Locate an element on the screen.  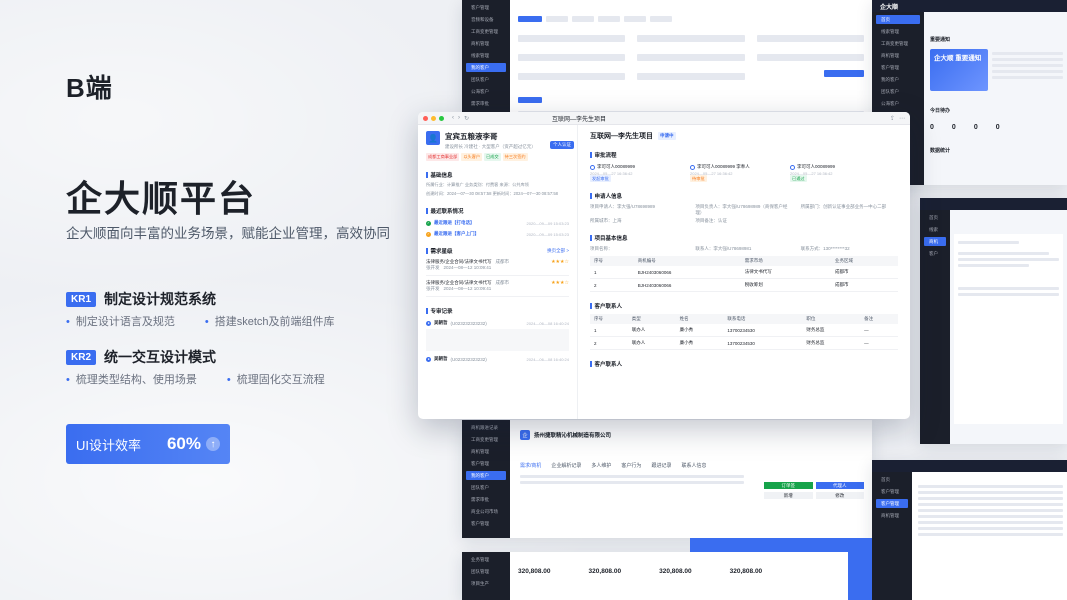
kr1-heading: KR1 制定设计规范系统 is located at coordinates (141, 299).